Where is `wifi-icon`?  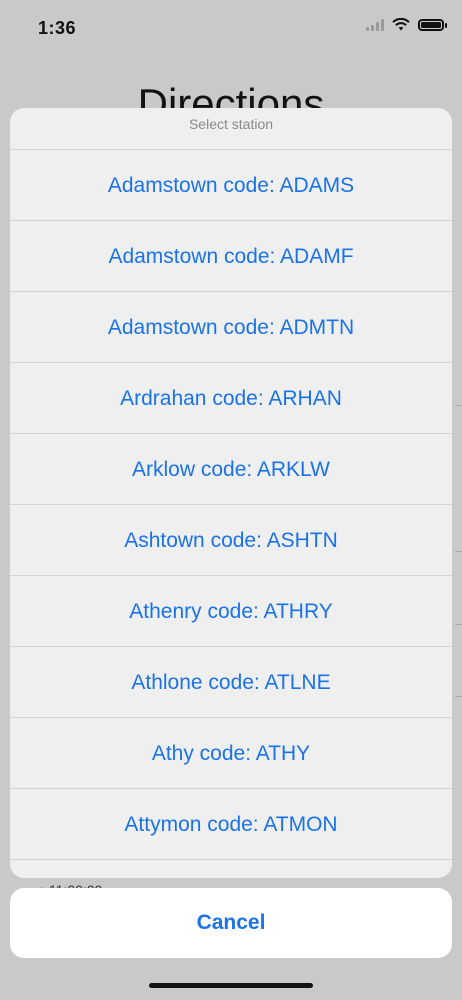 wifi-icon is located at coordinates (401, 24).